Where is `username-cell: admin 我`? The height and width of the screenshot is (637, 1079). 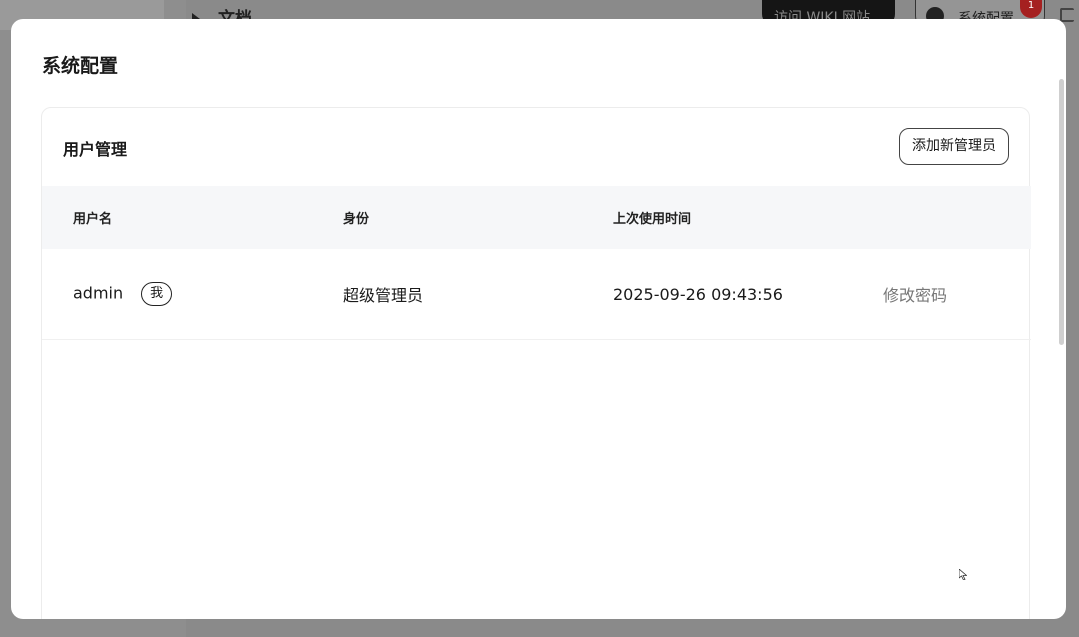
username-cell: admin 我 is located at coordinates (177, 294).